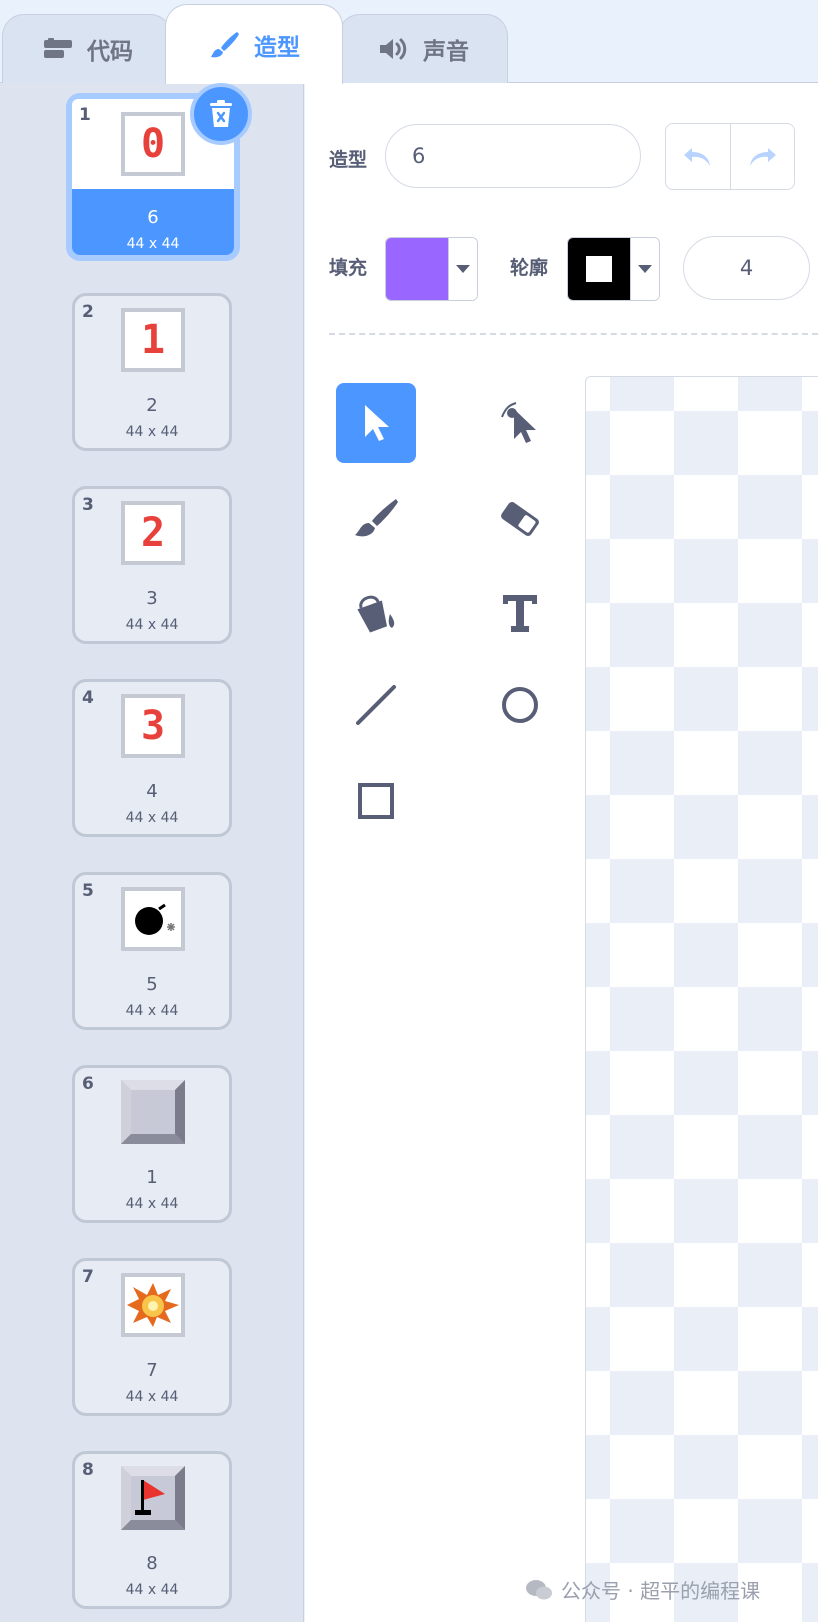 The height and width of the screenshot is (1622, 818). I want to click on delete-costume-button, so click(221, 114).